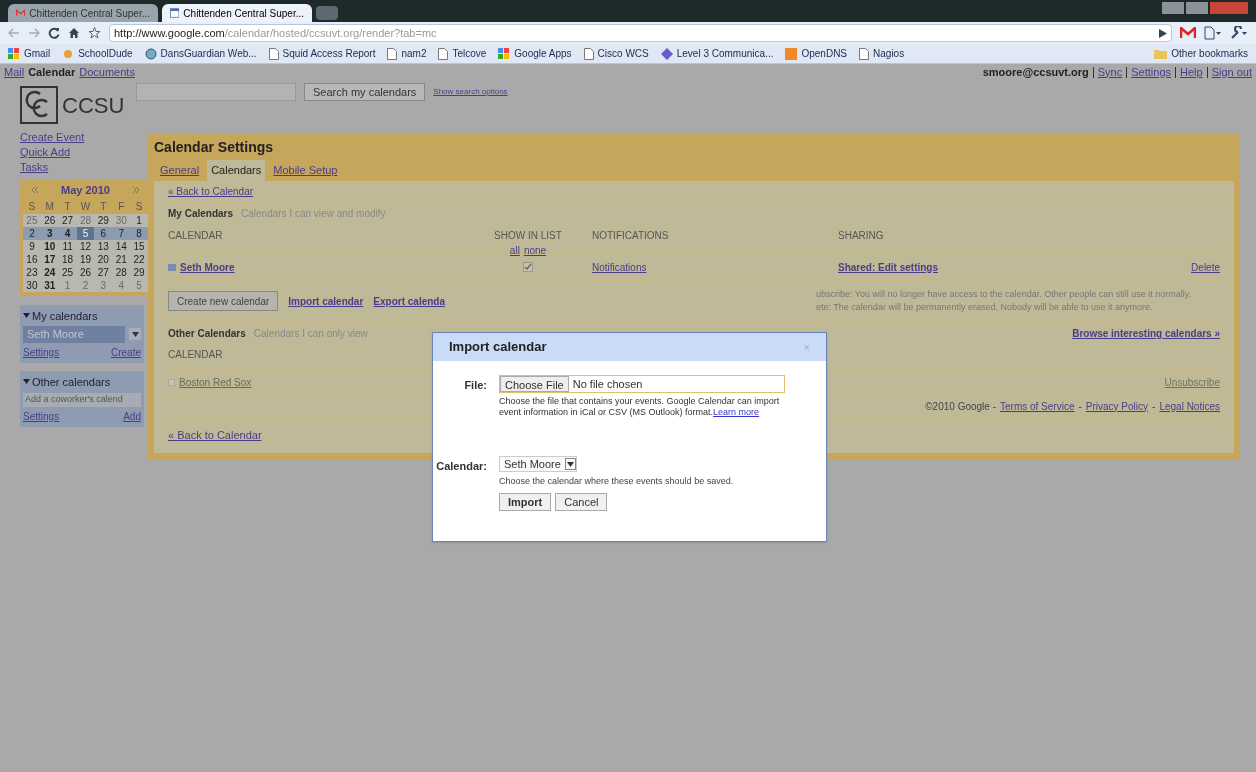 The image size is (1256, 772). I want to click on day-cell: 30, so click(32, 285).